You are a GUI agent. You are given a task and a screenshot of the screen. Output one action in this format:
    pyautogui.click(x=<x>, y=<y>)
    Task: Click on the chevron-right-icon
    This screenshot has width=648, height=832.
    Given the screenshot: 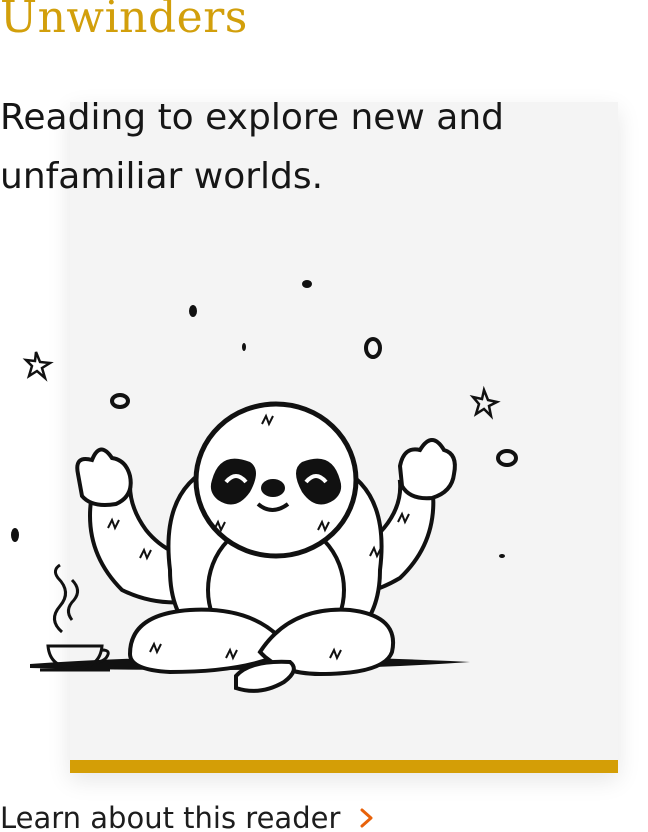 What is the action you would take?
    pyautogui.click(x=366, y=818)
    